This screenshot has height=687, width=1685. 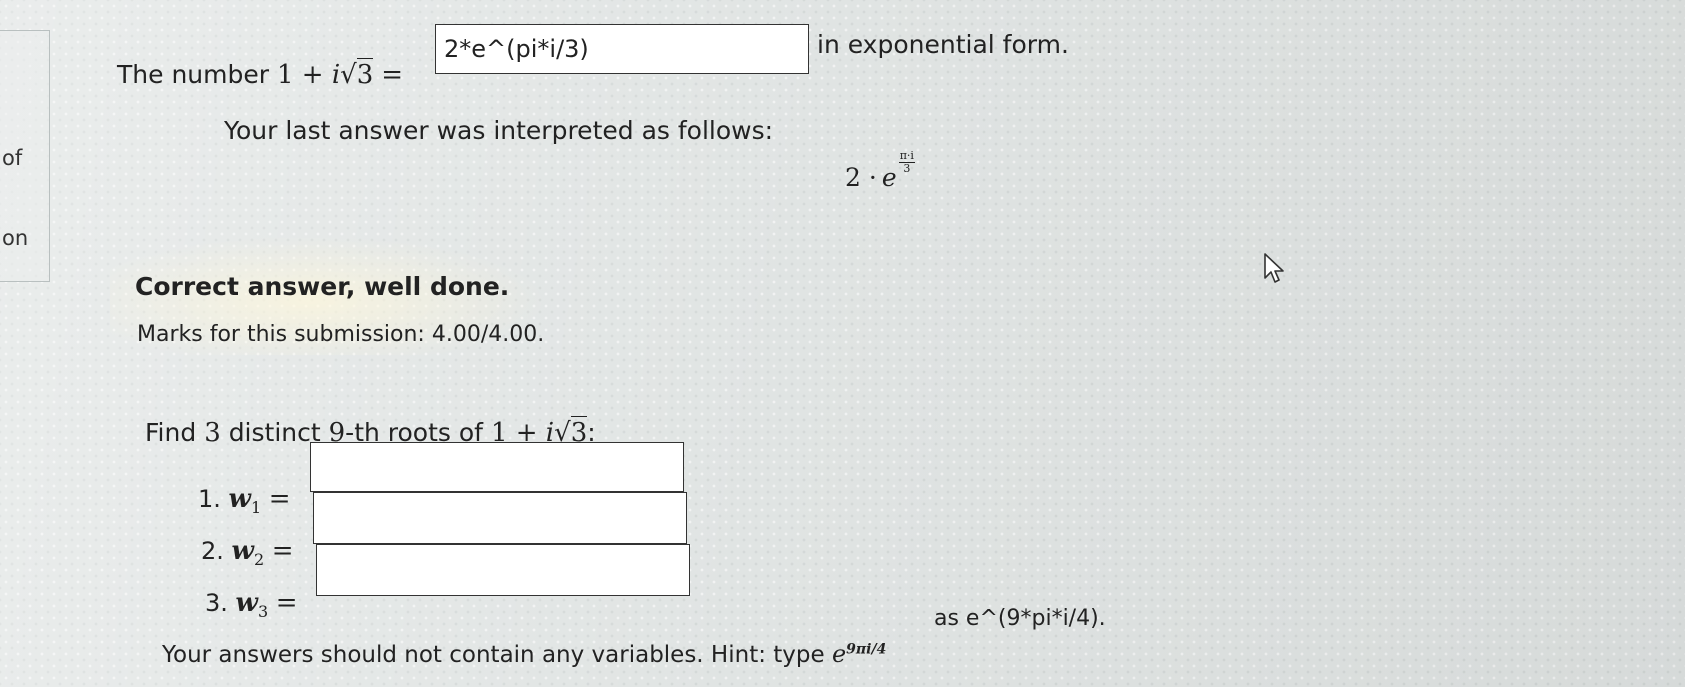 What do you see at coordinates (365, 74) in the screenshot?
I see `question-1-radicand: 3` at bounding box center [365, 74].